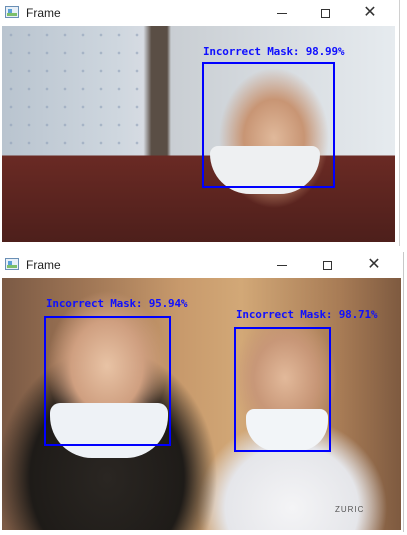  Describe the element at coordinates (274, 51) in the screenshot. I see `detection-label: Incorrect Mask: 98.99%` at that location.